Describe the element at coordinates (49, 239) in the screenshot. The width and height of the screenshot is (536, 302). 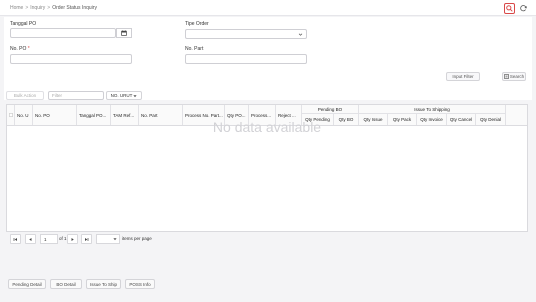
I see `page-number-input: 1` at that location.